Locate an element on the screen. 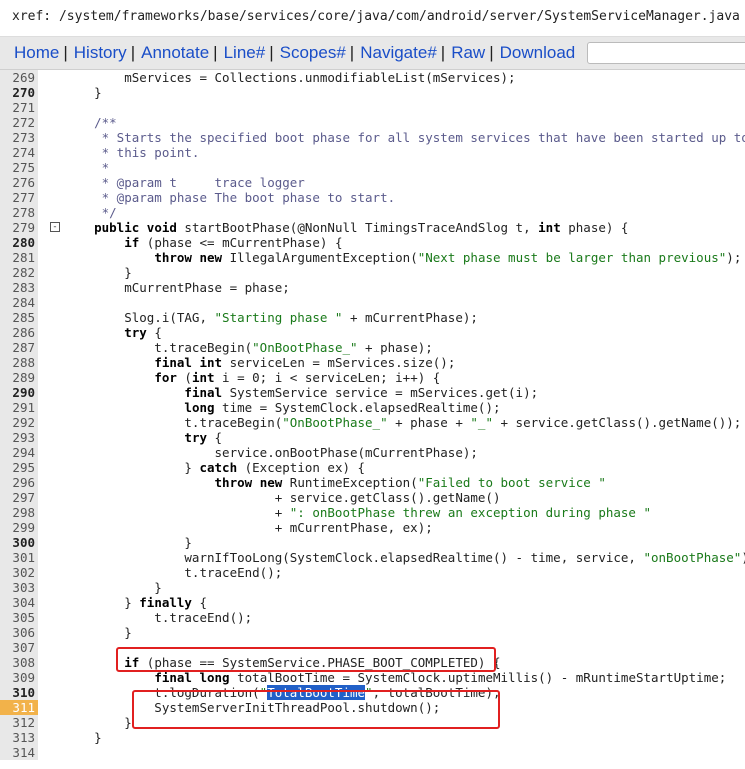 This screenshot has width=745, height=769. code-line: 314 is located at coordinates (372, 752).